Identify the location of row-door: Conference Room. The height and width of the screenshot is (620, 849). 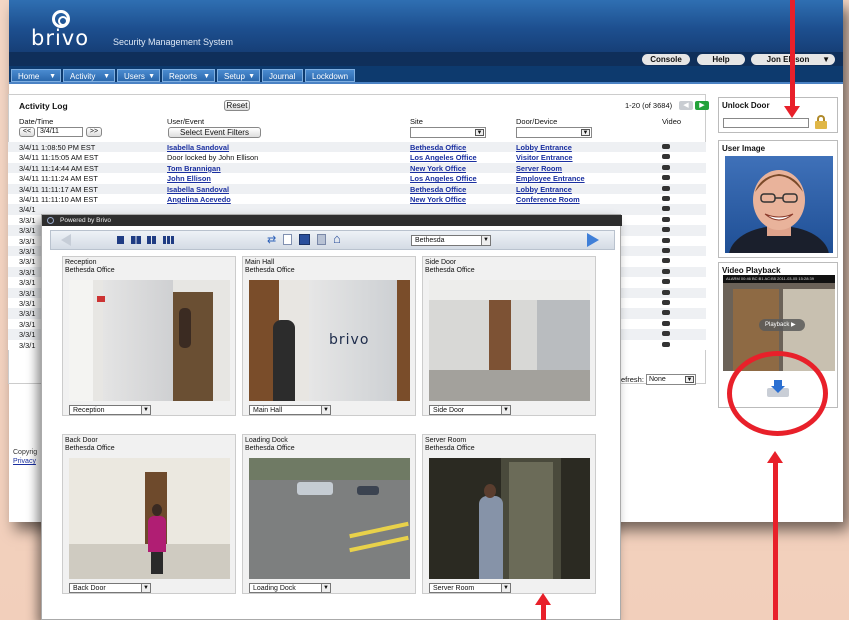
(548, 199).